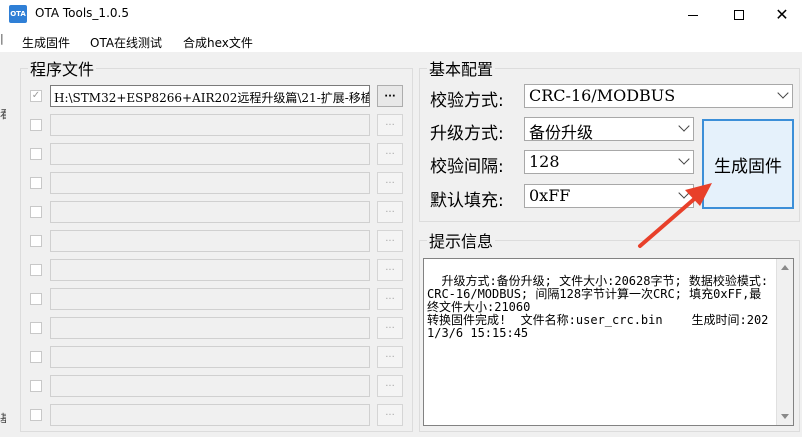 The image size is (802, 437). Describe the element at coordinates (46, 42) in the screenshot. I see `menu-generate-firmware: 生成固件` at that location.